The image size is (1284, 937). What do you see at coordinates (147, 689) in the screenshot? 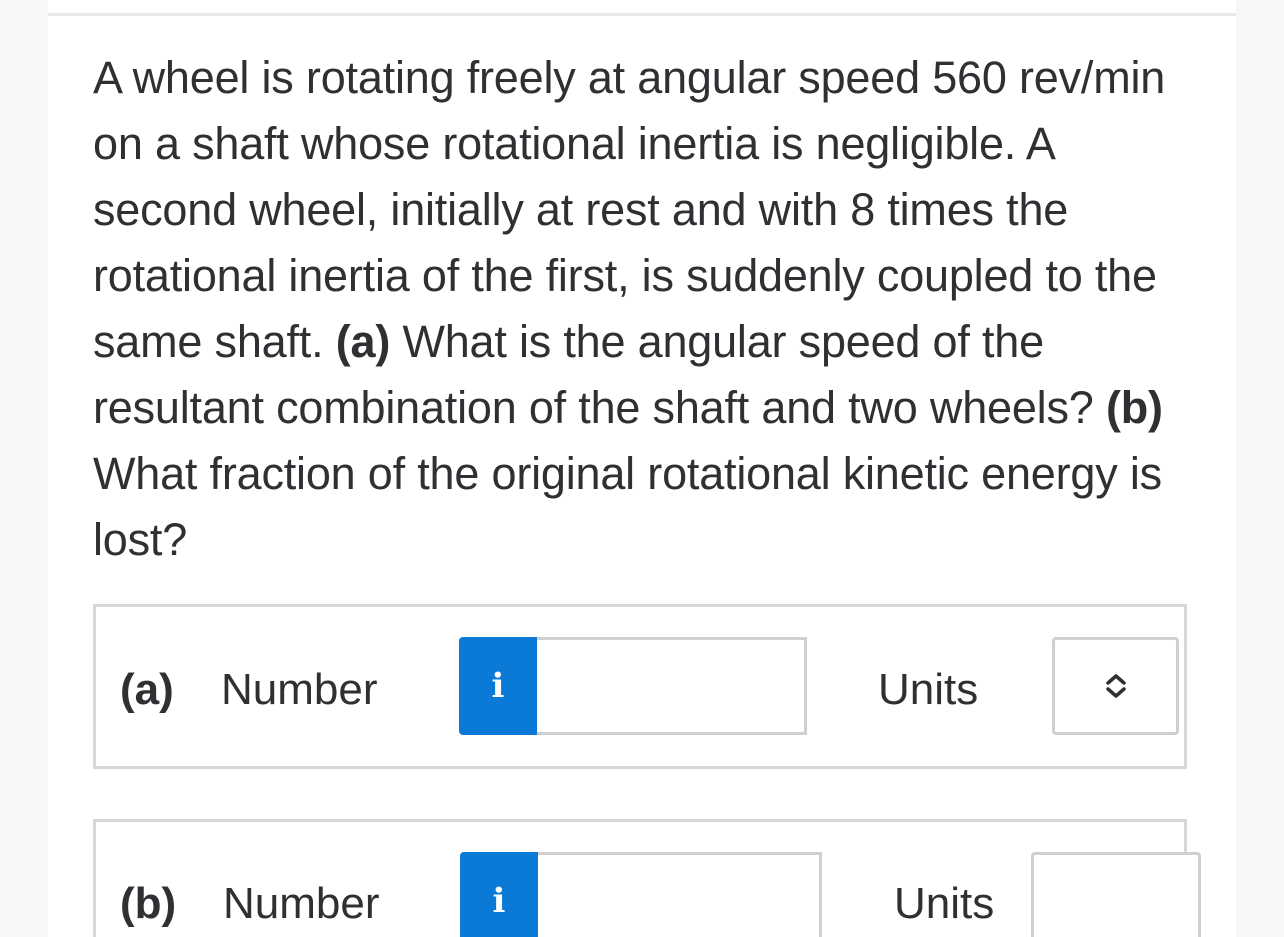
I see `answer-part-label: (a)` at bounding box center [147, 689].